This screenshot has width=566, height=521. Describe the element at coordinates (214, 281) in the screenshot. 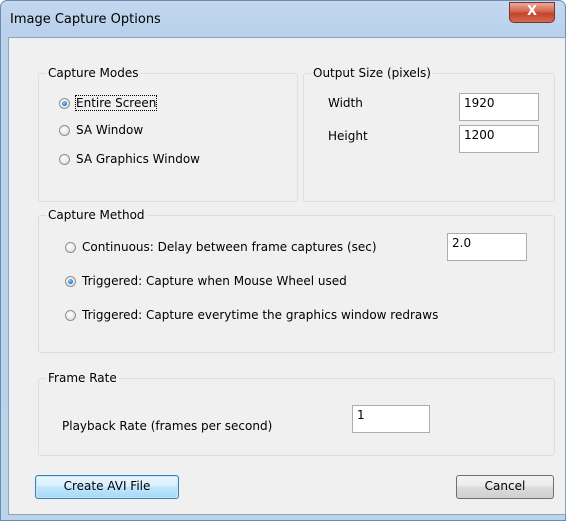

I see `triggered-mouse-wheel-label: Triggered: Capture when Mouse Wheel used` at that location.